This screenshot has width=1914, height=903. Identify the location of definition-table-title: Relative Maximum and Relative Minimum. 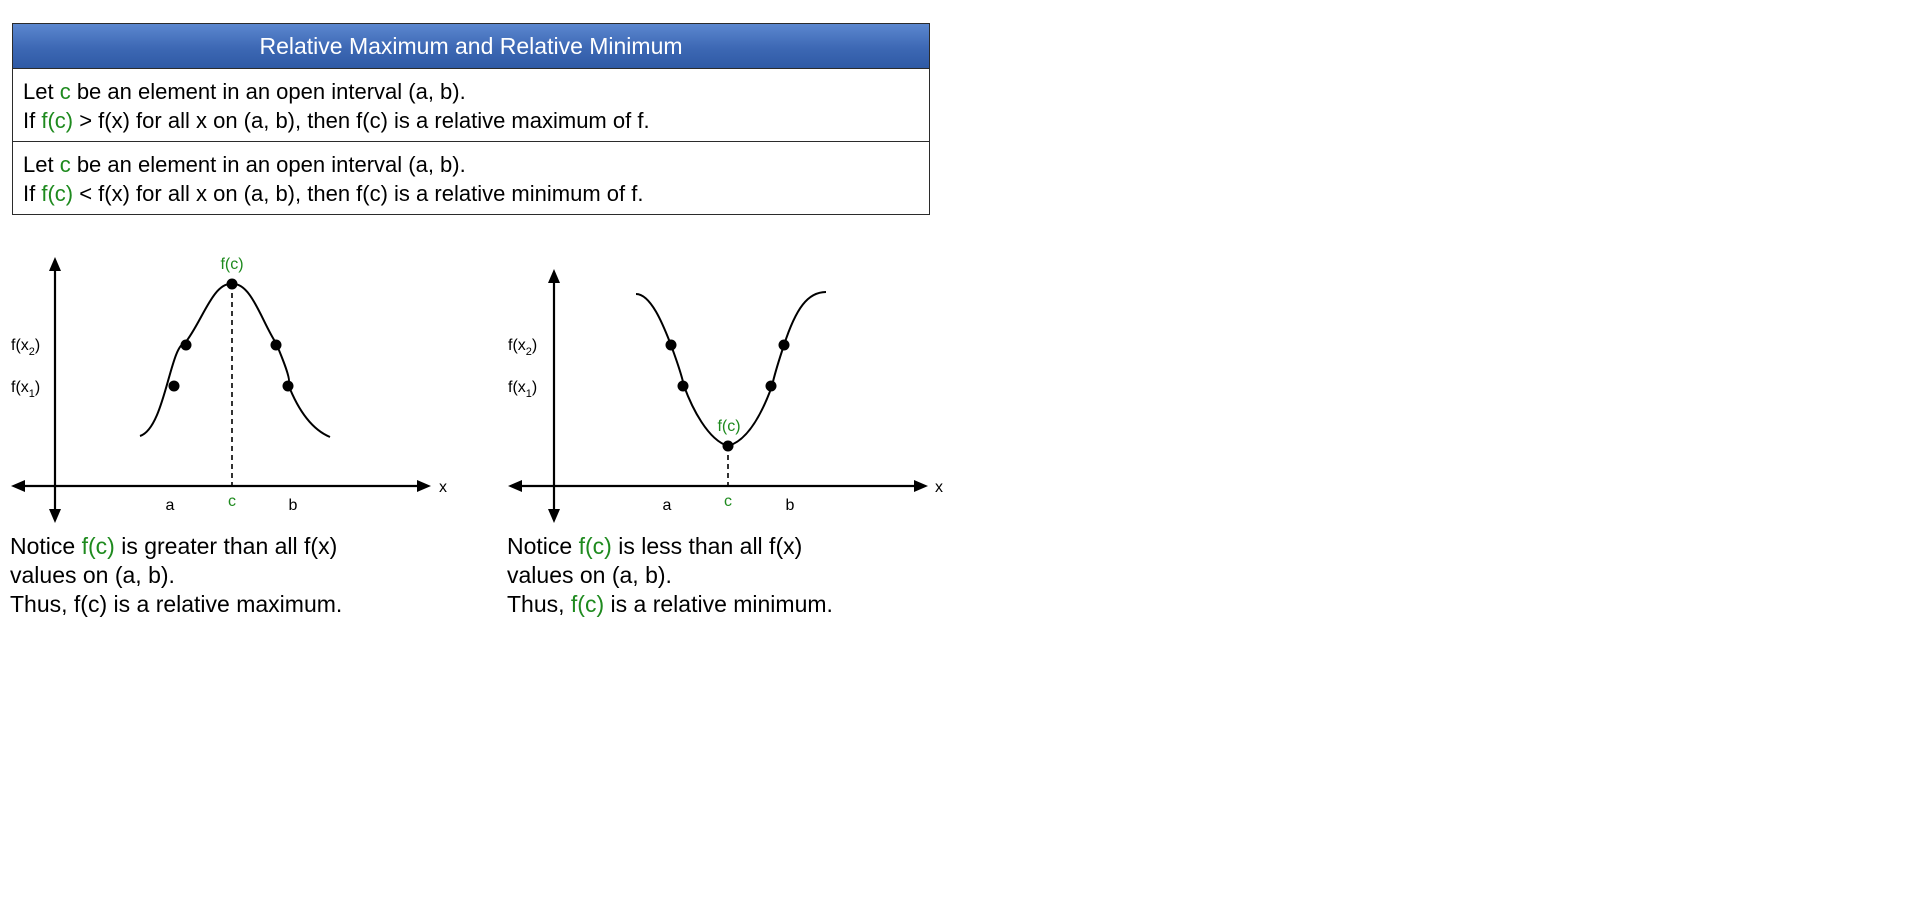
(471, 46).